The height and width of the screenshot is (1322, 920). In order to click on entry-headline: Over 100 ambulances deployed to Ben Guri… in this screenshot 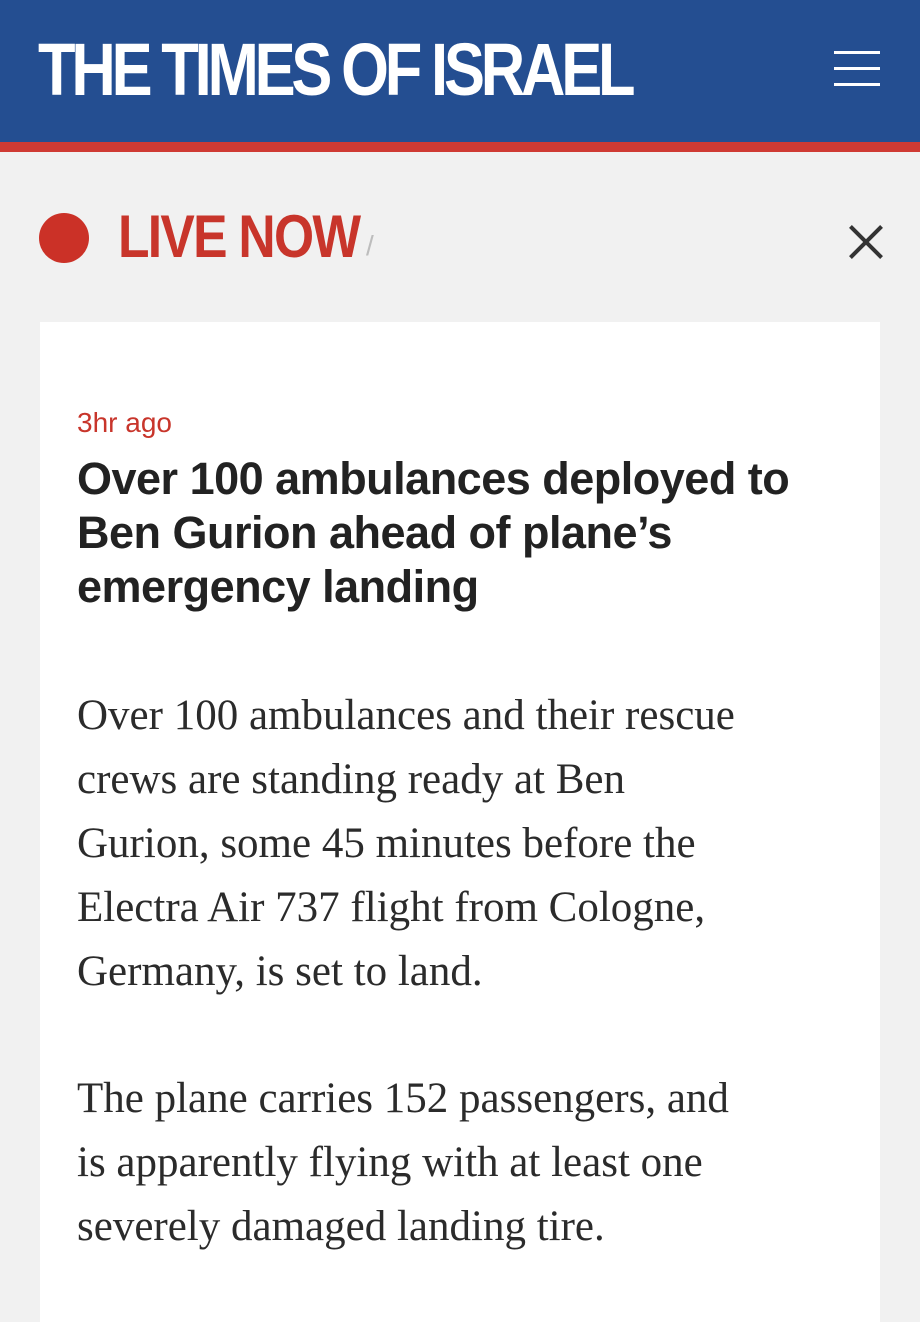, I will do `click(467, 533)`.